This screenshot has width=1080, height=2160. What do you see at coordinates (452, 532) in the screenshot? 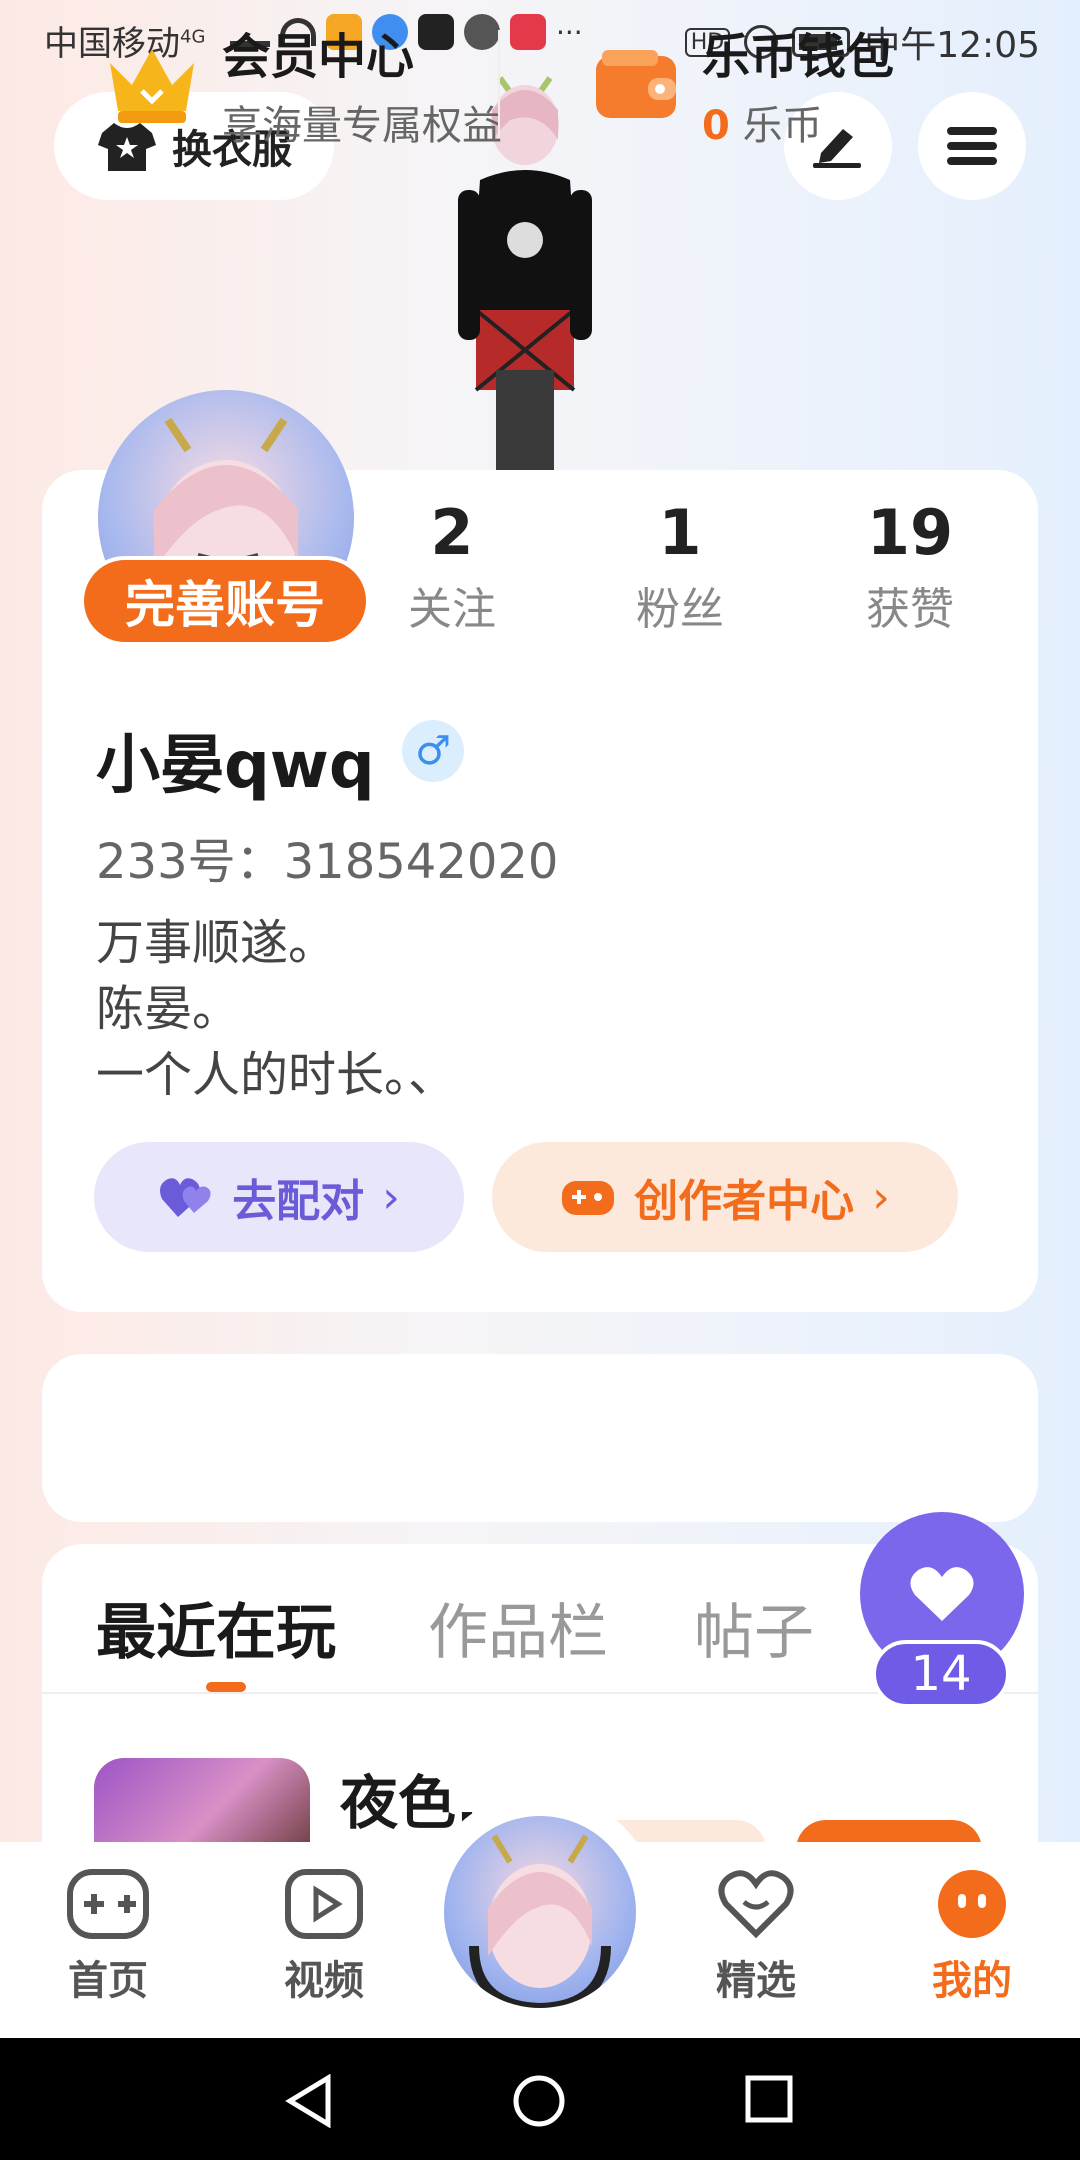
I see `following-count: 2` at bounding box center [452, 532].